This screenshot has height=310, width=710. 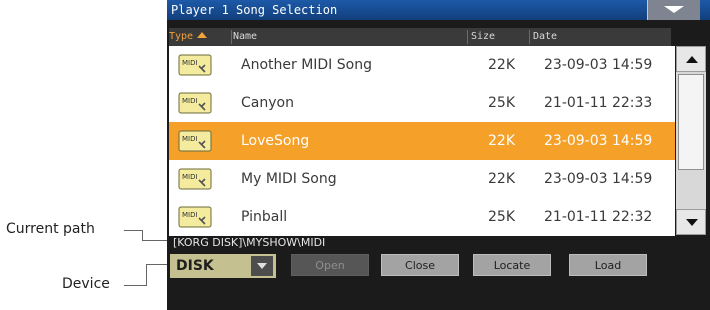 I want to click on file-name: Pinball, so click(x=264, y=217).